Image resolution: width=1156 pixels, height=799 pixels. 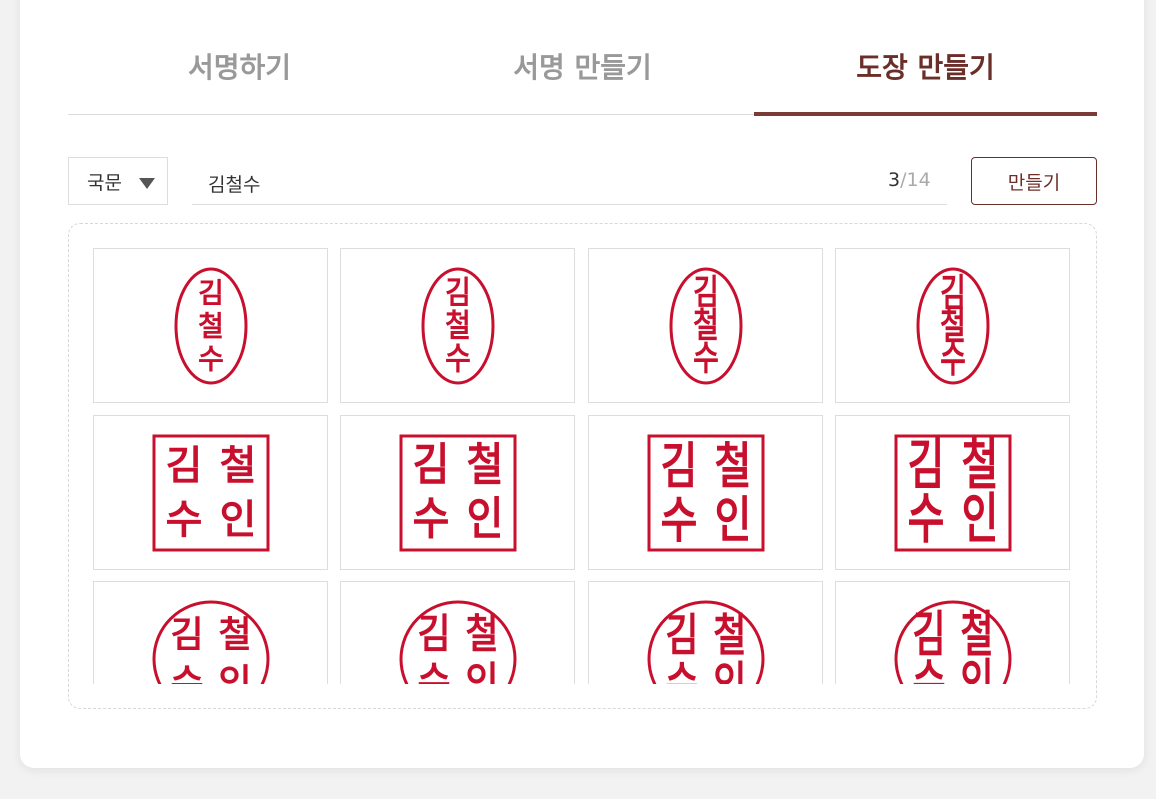 I want to click on name-input, so click(x=569, y=181).